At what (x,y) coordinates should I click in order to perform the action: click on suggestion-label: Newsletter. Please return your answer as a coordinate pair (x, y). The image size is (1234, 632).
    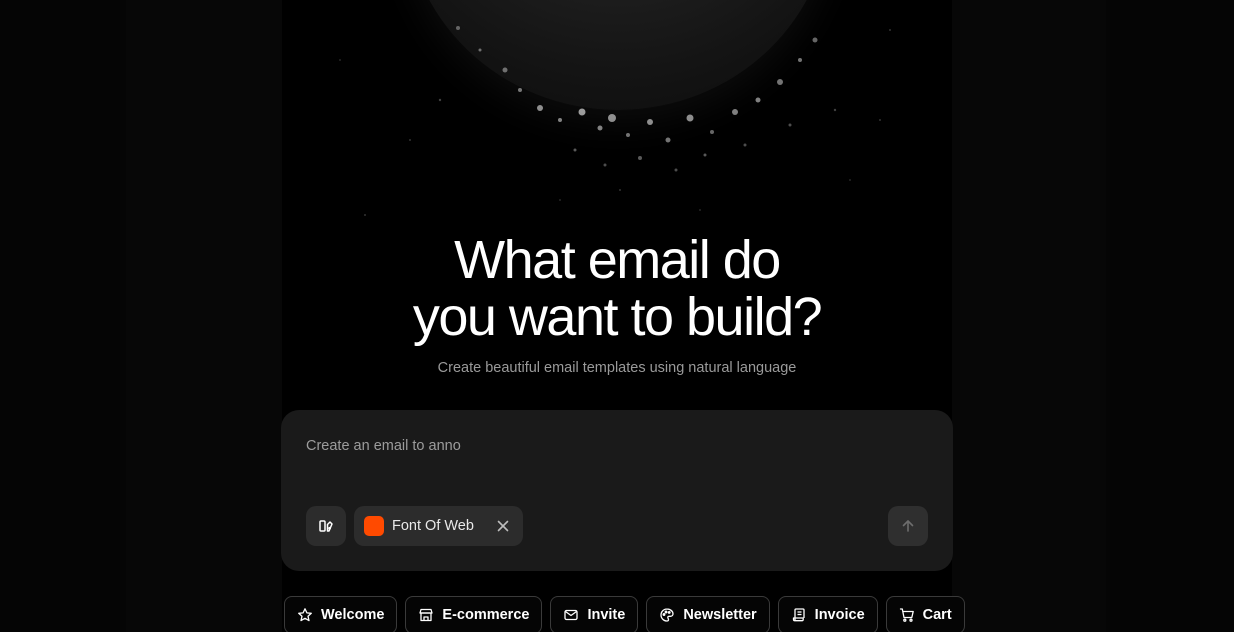
    Looking at the image, I should click on (720, 615).